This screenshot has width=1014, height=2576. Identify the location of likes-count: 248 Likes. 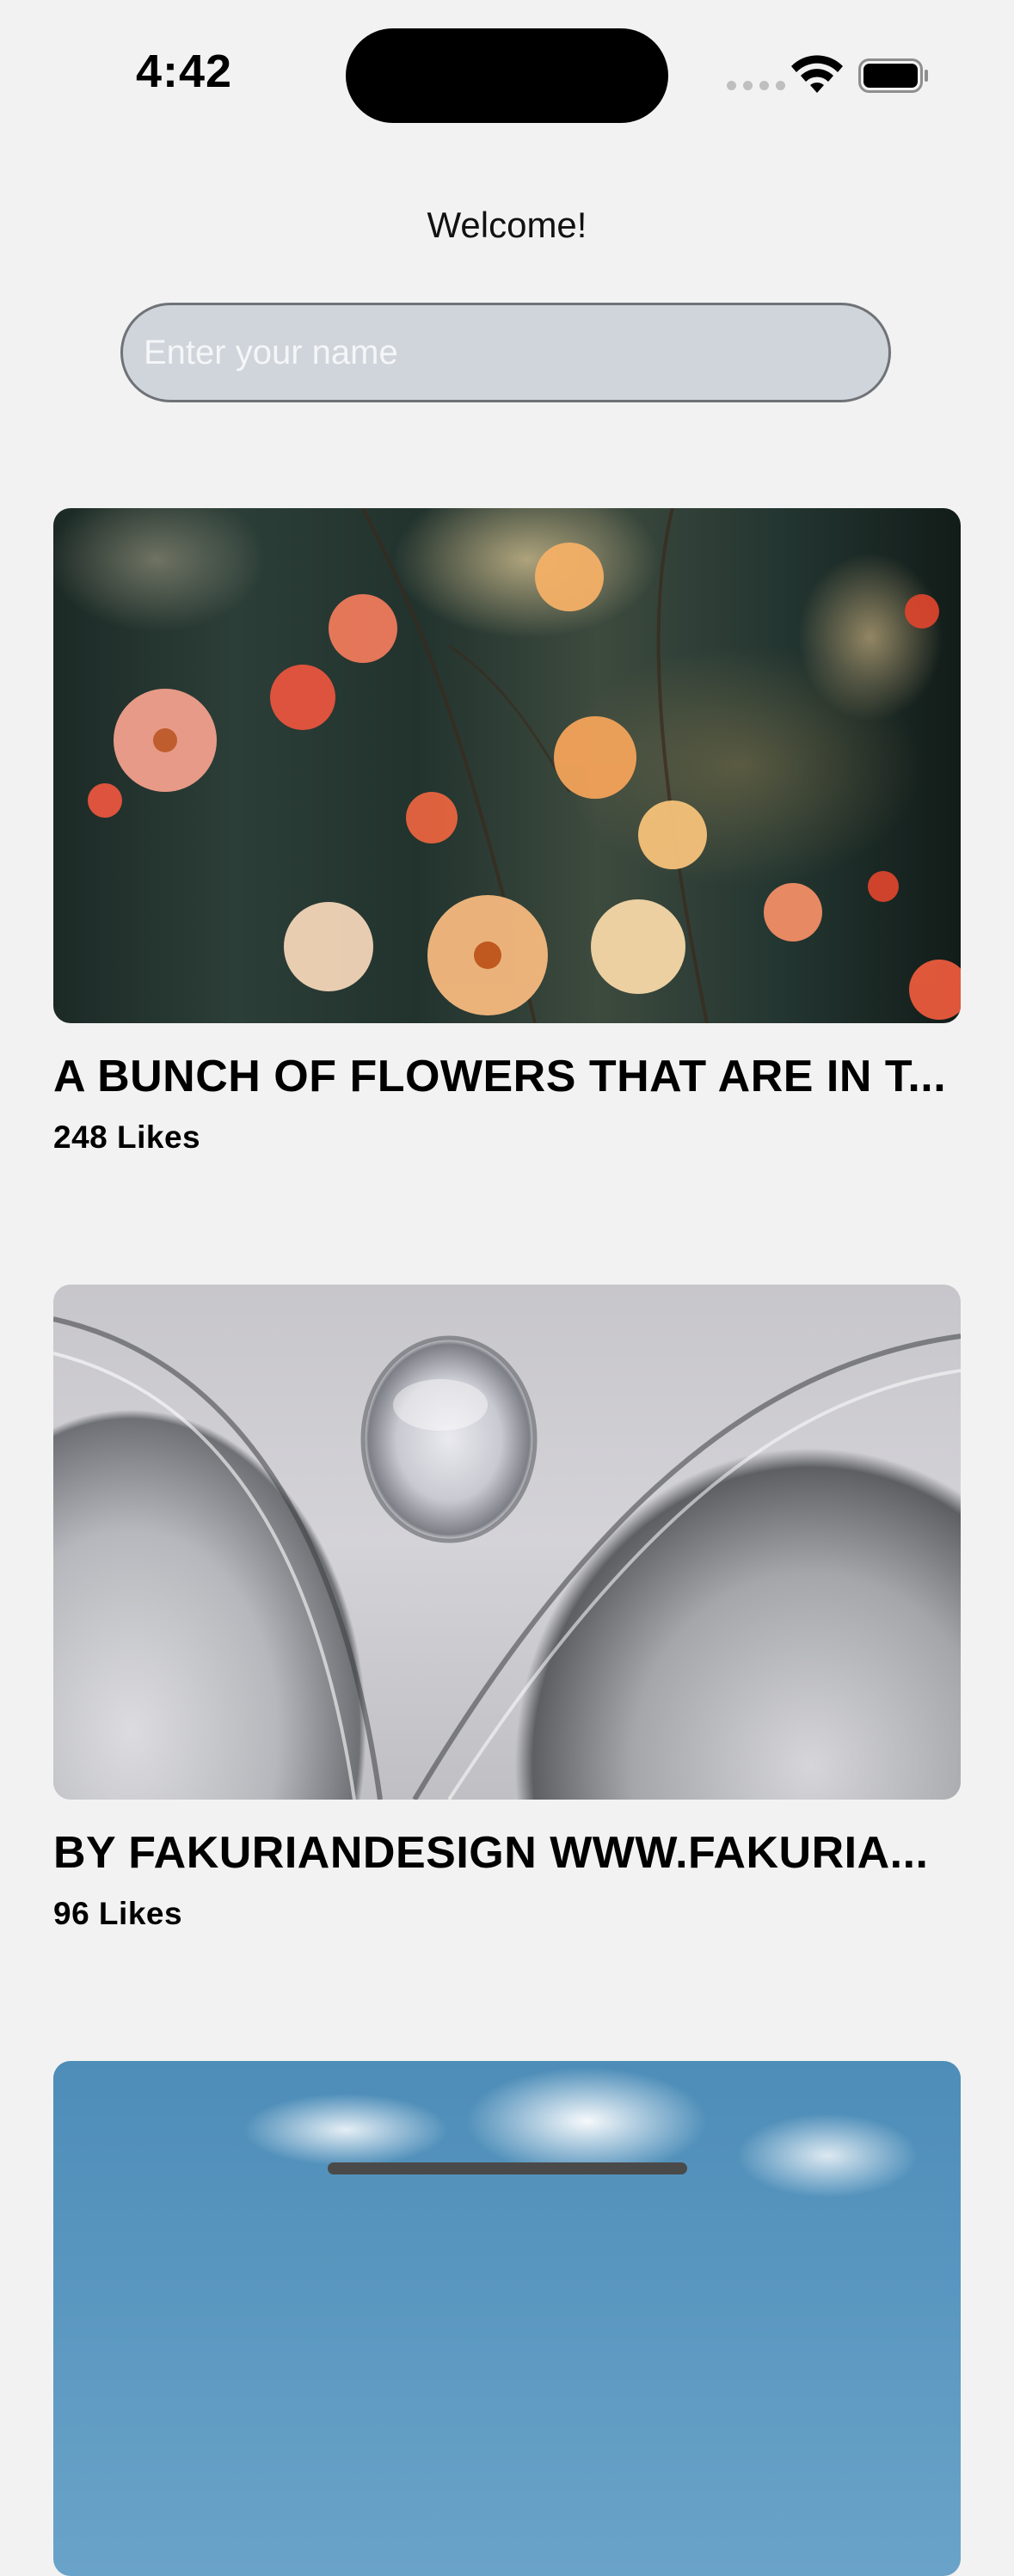
(127, 1137).